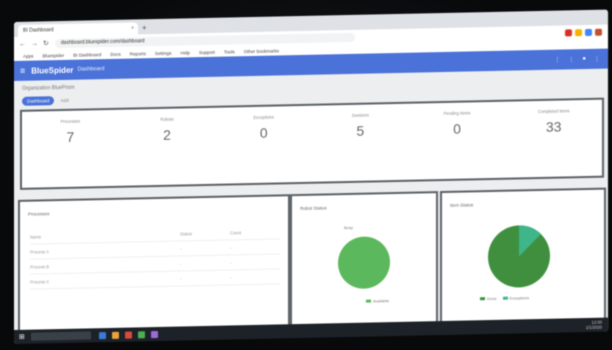 The height and width of the screenshot is (350, 612). I want to click on stat-value: 2, so click(167, 134).